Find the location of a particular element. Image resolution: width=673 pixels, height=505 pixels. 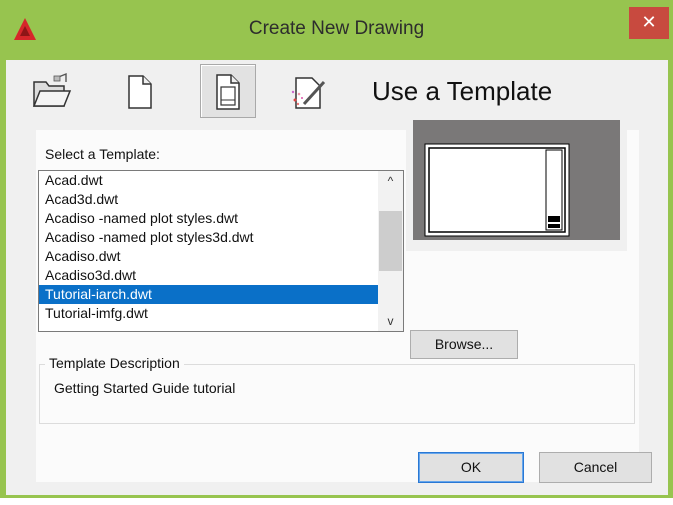

title-bar: Create New Drawing ✕ is located at coordinates (336, 30).